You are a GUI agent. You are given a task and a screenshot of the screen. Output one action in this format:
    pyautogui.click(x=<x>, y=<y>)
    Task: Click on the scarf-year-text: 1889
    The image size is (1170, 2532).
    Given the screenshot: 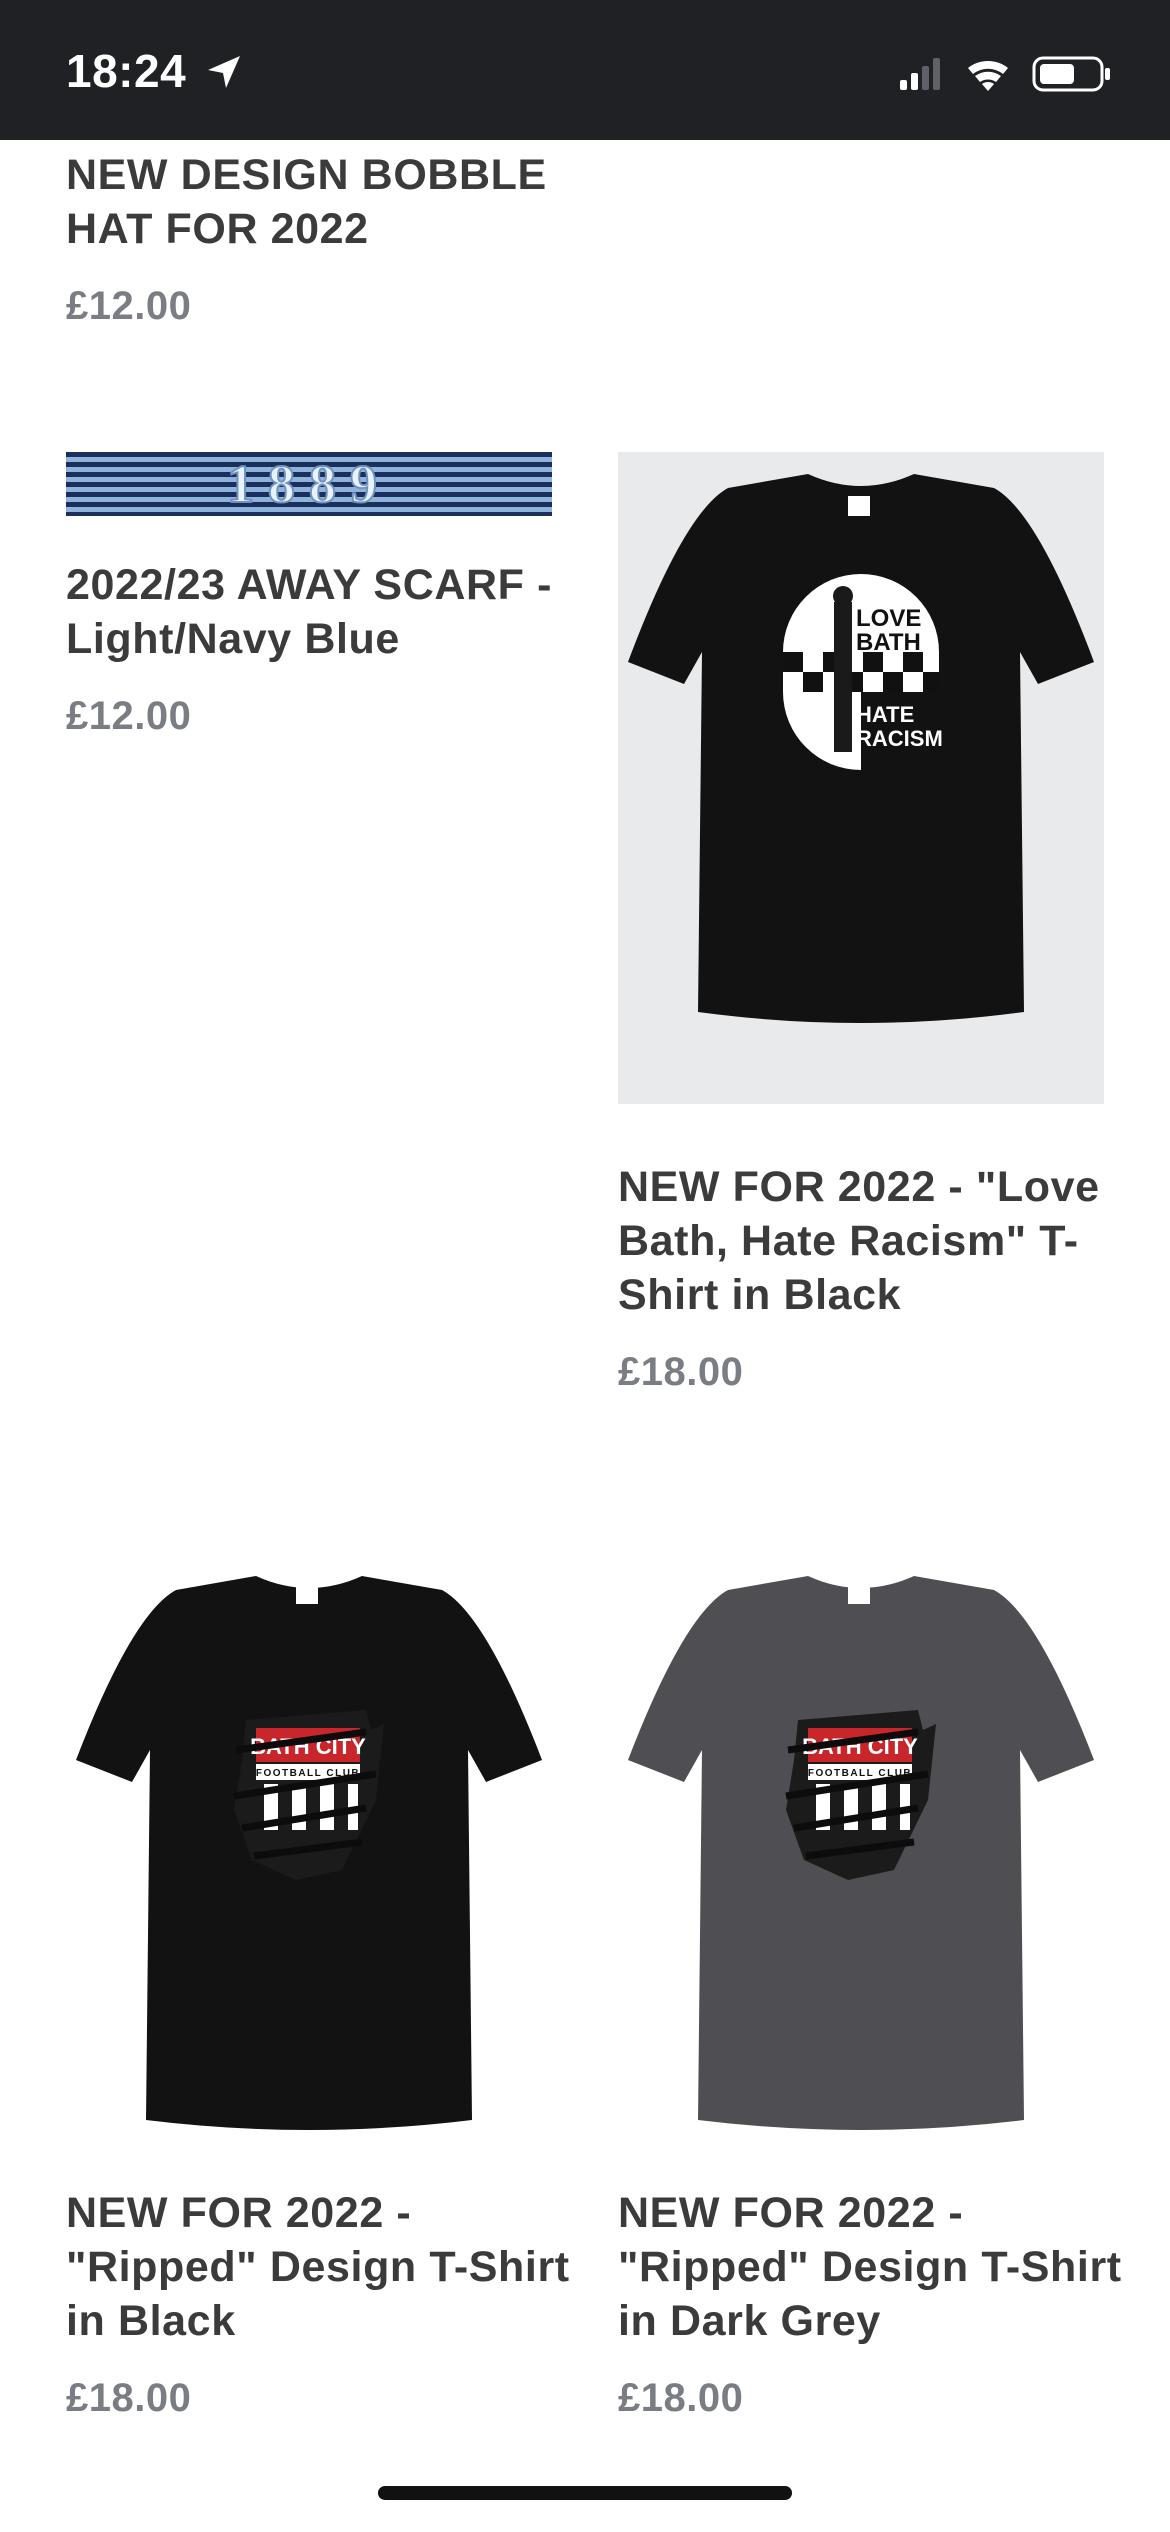 What is the action you would take?
    pyautogui.click(x=309, y=484)
    